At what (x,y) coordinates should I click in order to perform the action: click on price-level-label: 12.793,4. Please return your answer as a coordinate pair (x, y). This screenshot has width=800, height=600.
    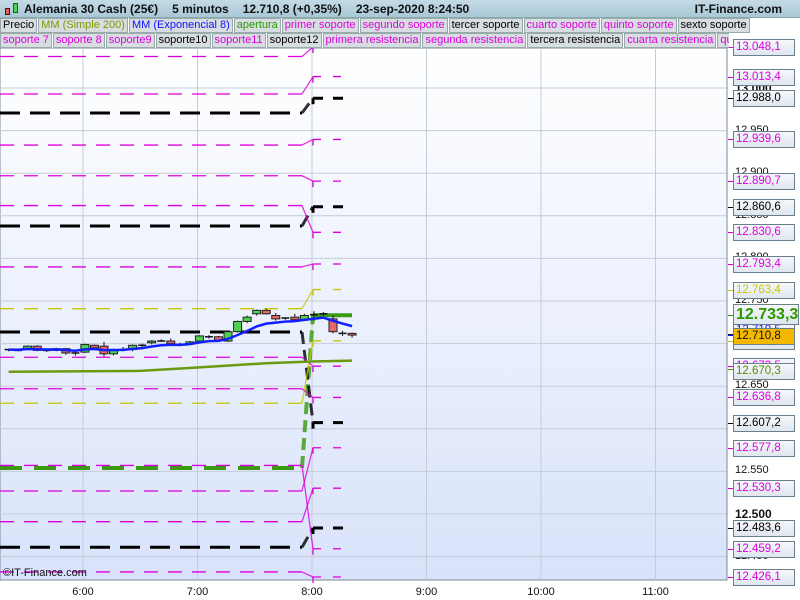
    Looking at the image, I should click on (764, 265).